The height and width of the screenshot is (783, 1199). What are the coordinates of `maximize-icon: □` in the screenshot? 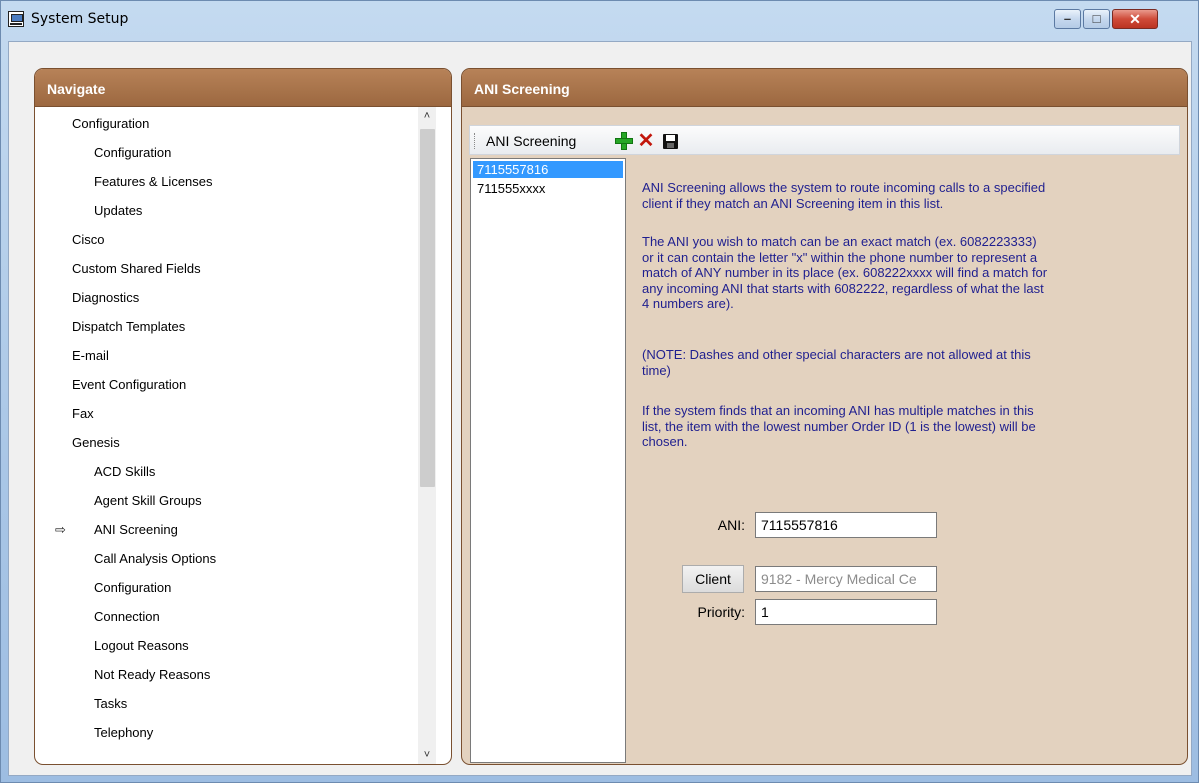 It's located at (1096, 18).